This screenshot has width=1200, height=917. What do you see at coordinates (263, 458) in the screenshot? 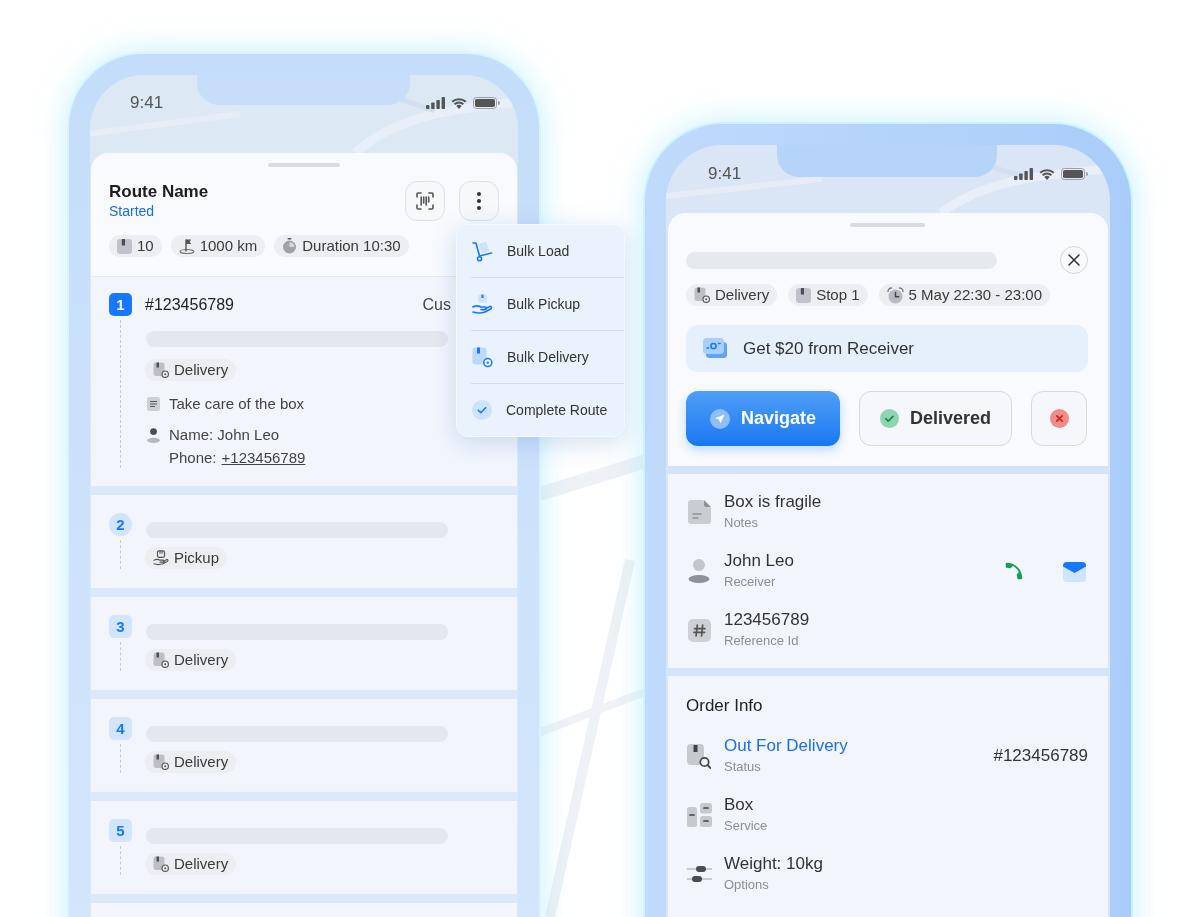
I see `phone-link: +123456789` at bounding box center [263, 458].